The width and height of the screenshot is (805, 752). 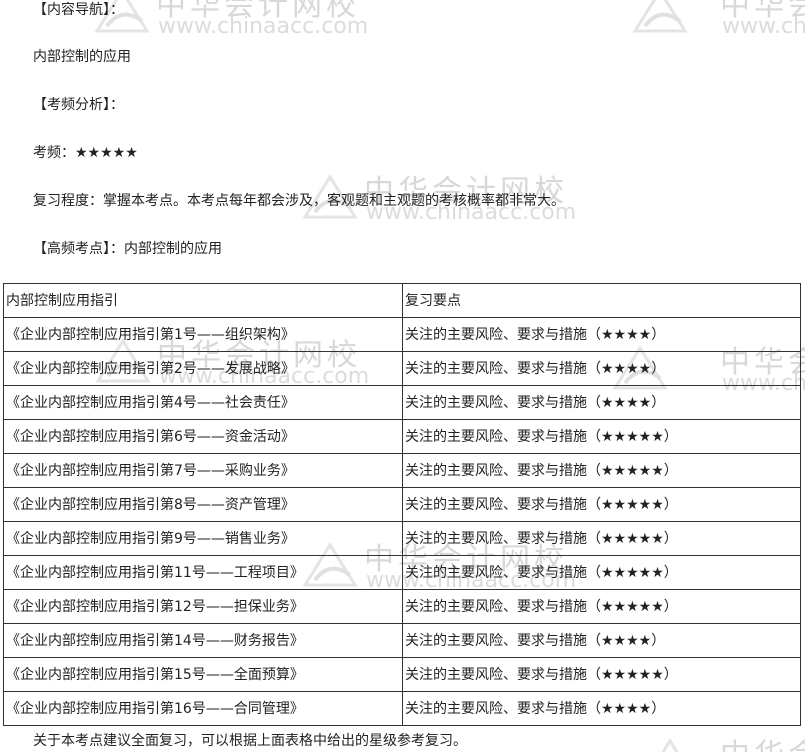 What do you see at coordinates (203, 402) in the screenshot?
I see `table-cell-guide: 《企业内部控制应用指引第4号——社会责任》` at bounding box center [203, 402].